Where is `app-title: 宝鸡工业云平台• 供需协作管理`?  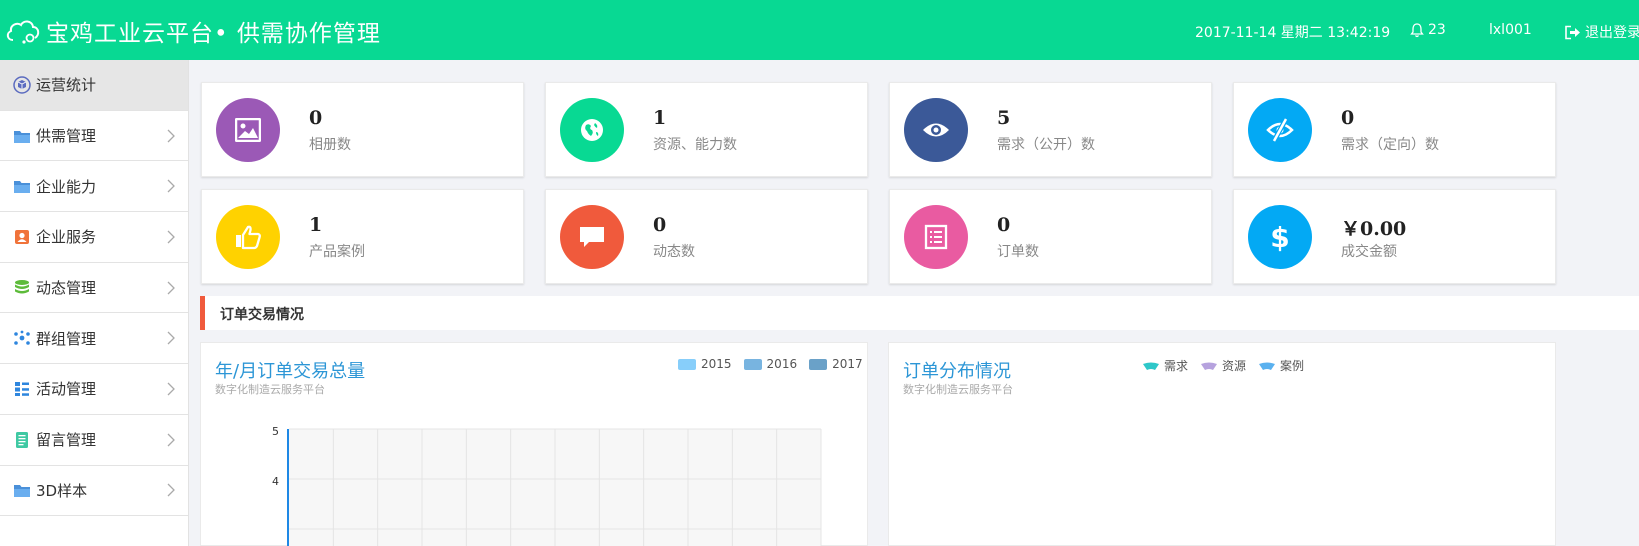 app-title: 宝鸡工业云平台• 供需协作管理 is located at coordinates (213, 34).